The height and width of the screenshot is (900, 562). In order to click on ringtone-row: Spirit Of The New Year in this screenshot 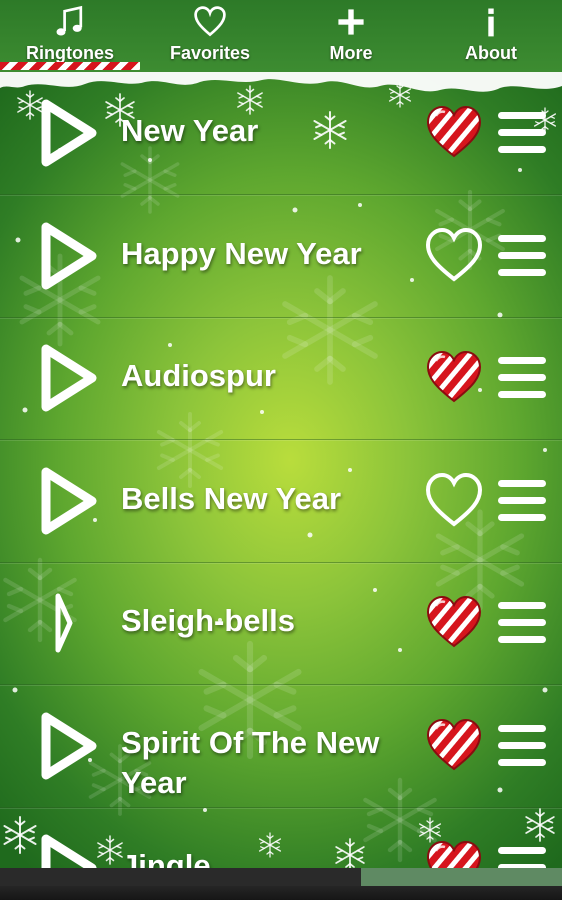, I will do `click(281, 746)`.